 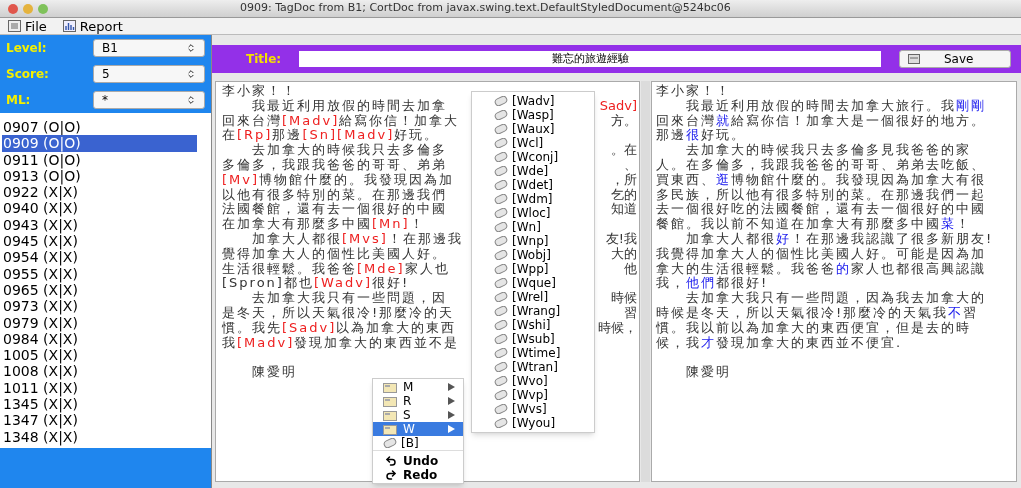 I want to click on menu-item: File, so click(x=27, y=26).